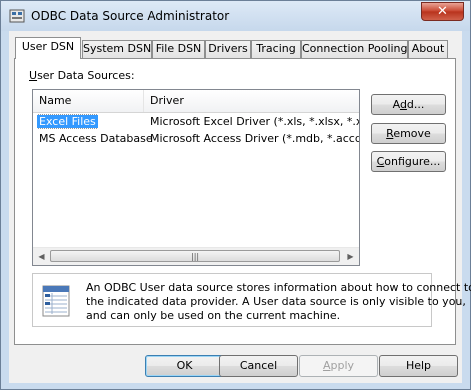 This screenshot has height=390, width=471. Describe the element at coordinates (258, 366) in the screenshot. I see `cancel-button: Cancel` at that location.